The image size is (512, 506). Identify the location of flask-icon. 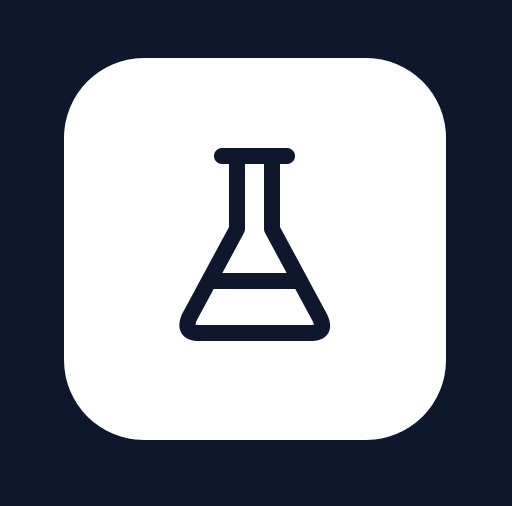
(255, 244).